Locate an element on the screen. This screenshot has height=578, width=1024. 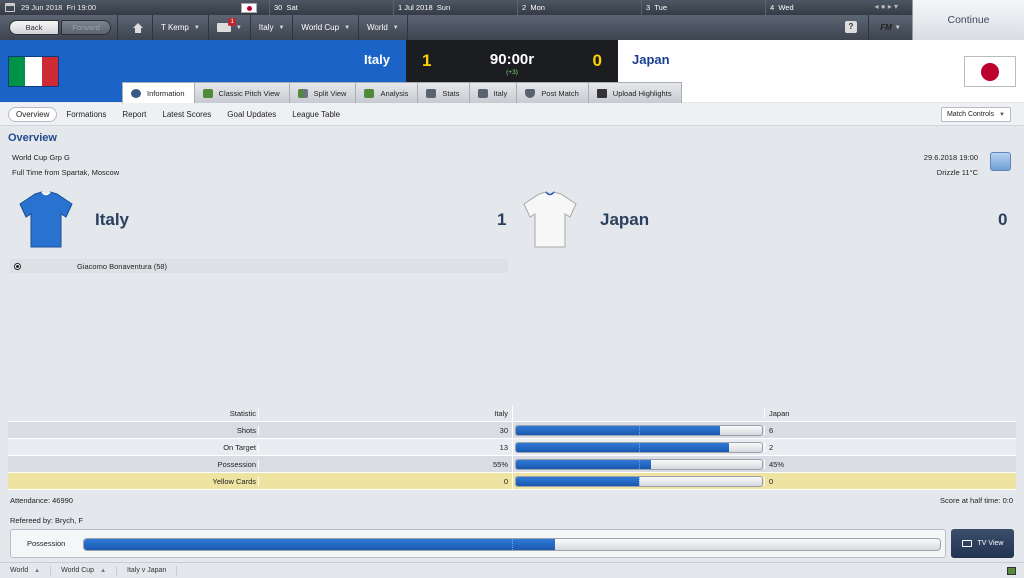
calendar-day-4: 3 Tue is located at coordinates (703, 7).